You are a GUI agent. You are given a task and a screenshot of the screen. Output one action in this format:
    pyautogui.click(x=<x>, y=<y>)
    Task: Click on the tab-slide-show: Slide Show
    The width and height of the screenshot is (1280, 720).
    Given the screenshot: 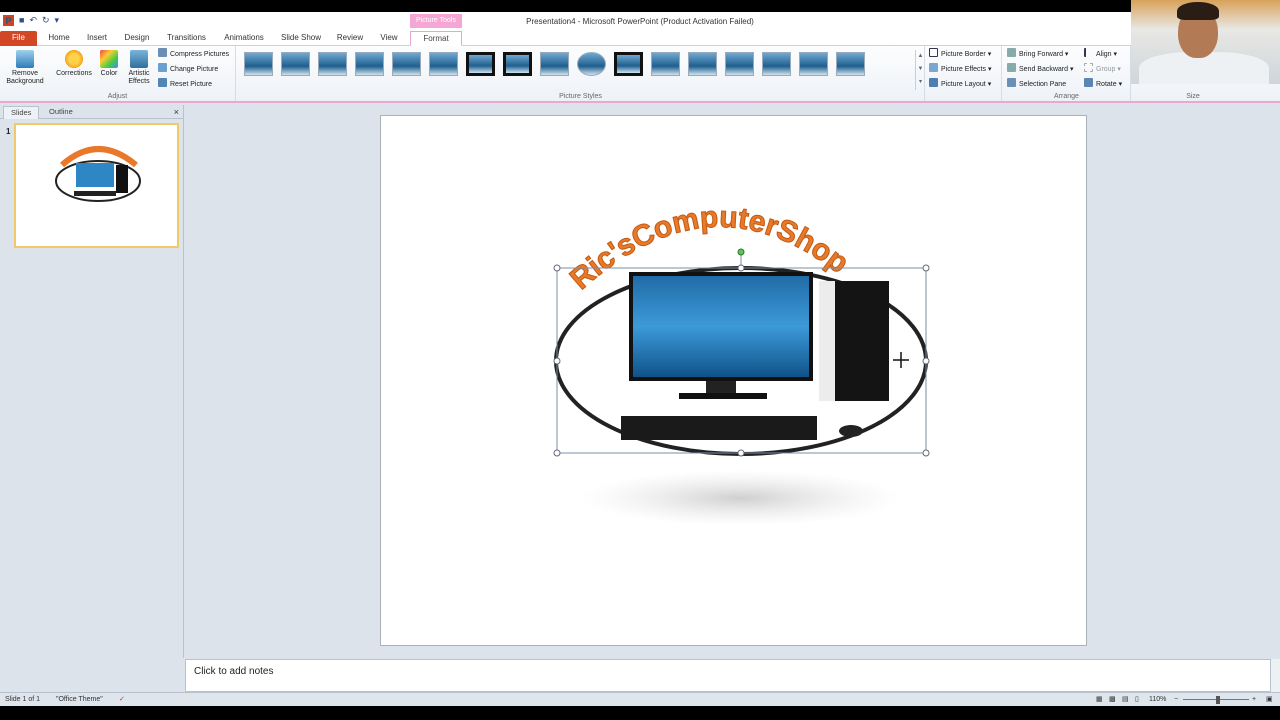 What is the action you would take?
    pyautogui.click(x=301, y=38)
    